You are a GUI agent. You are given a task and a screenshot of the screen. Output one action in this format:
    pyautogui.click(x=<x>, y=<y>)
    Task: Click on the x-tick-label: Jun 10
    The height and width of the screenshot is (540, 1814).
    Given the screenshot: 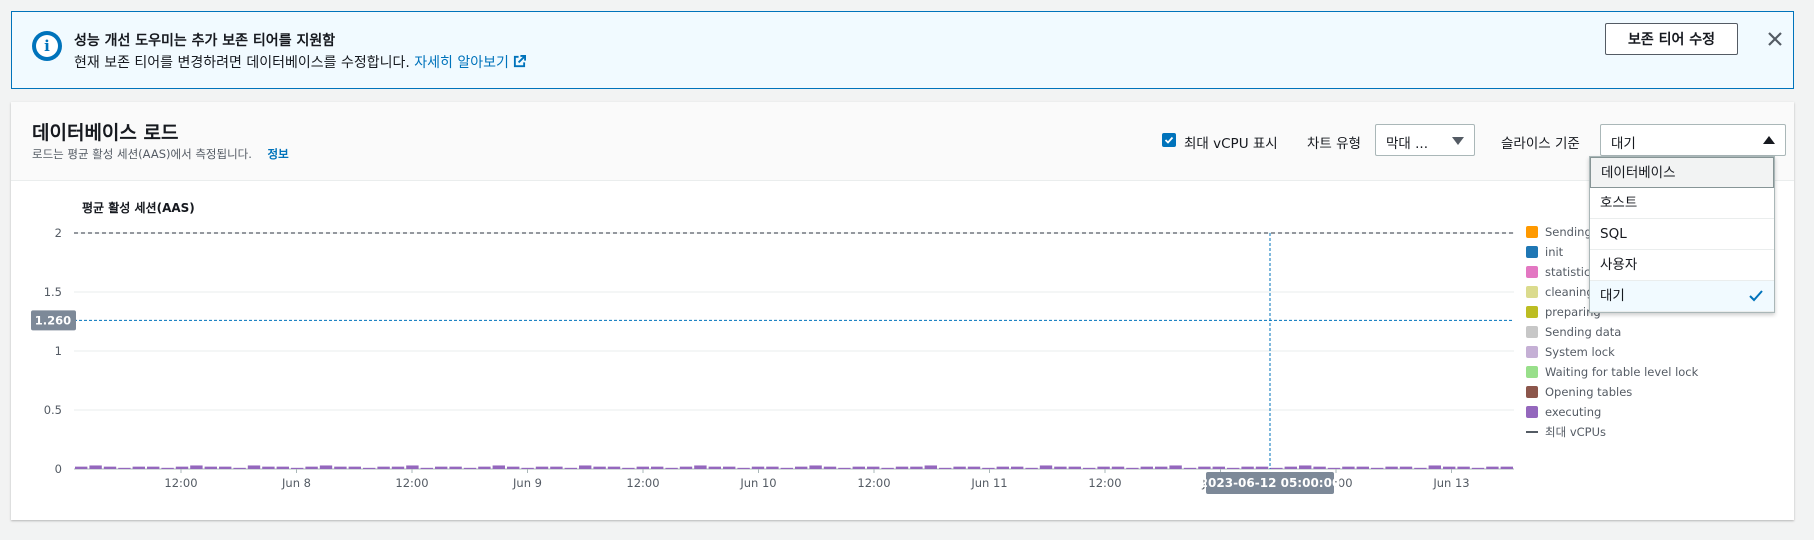 What is the action you would take?
    pyautogui.click(x=757, y=483)
    